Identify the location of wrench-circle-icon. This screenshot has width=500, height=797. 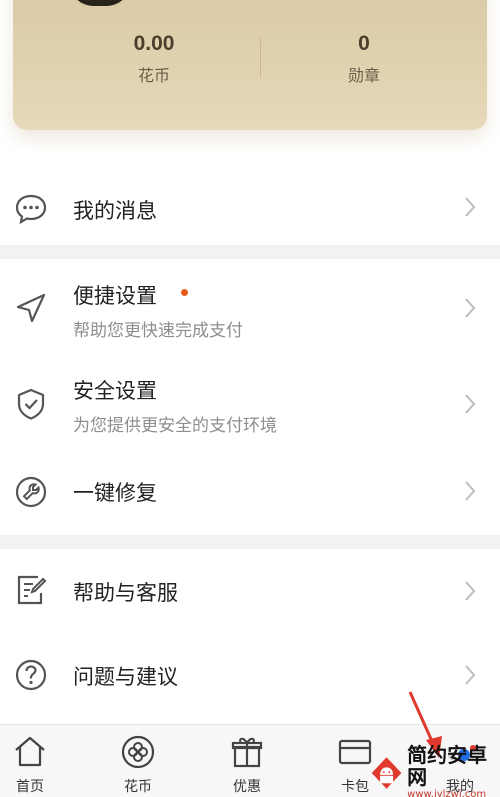
(31, 492).